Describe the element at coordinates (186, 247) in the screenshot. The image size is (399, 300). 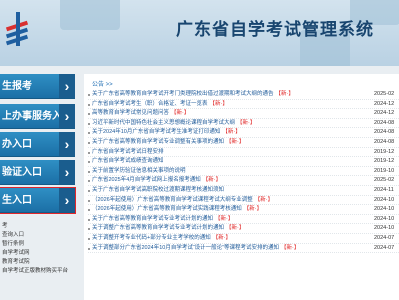
I see `news-title: 关于调整部分广东省2024年10月自学考试“设计一般论”等课程考试安排的通知` at that location.